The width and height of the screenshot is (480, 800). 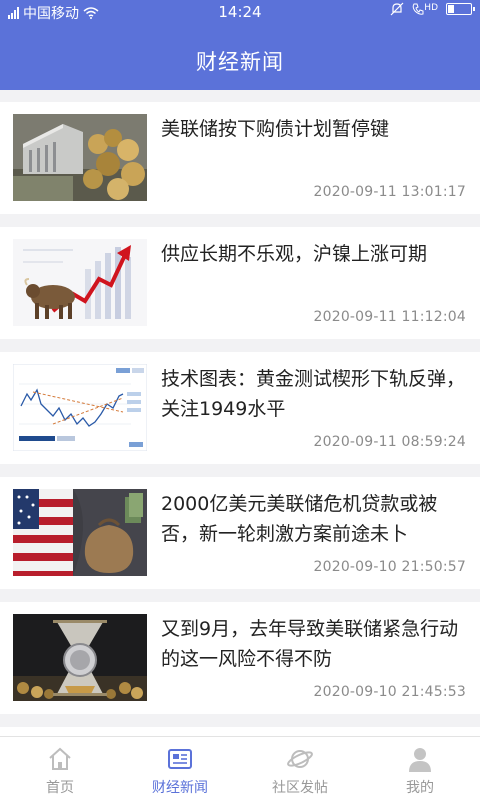 I want to click on news-item: 美联储按下购债计划暂停键 2020-09-11 13:01:17, so click(x=240, y=158).